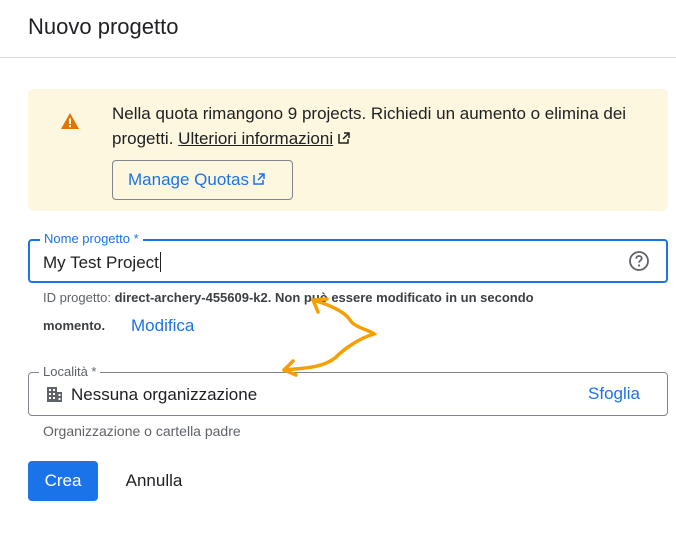  Describe the element at coordinates (162, 326) in the screenshot. I see `edit-project-id-link: Modifica` at that location.